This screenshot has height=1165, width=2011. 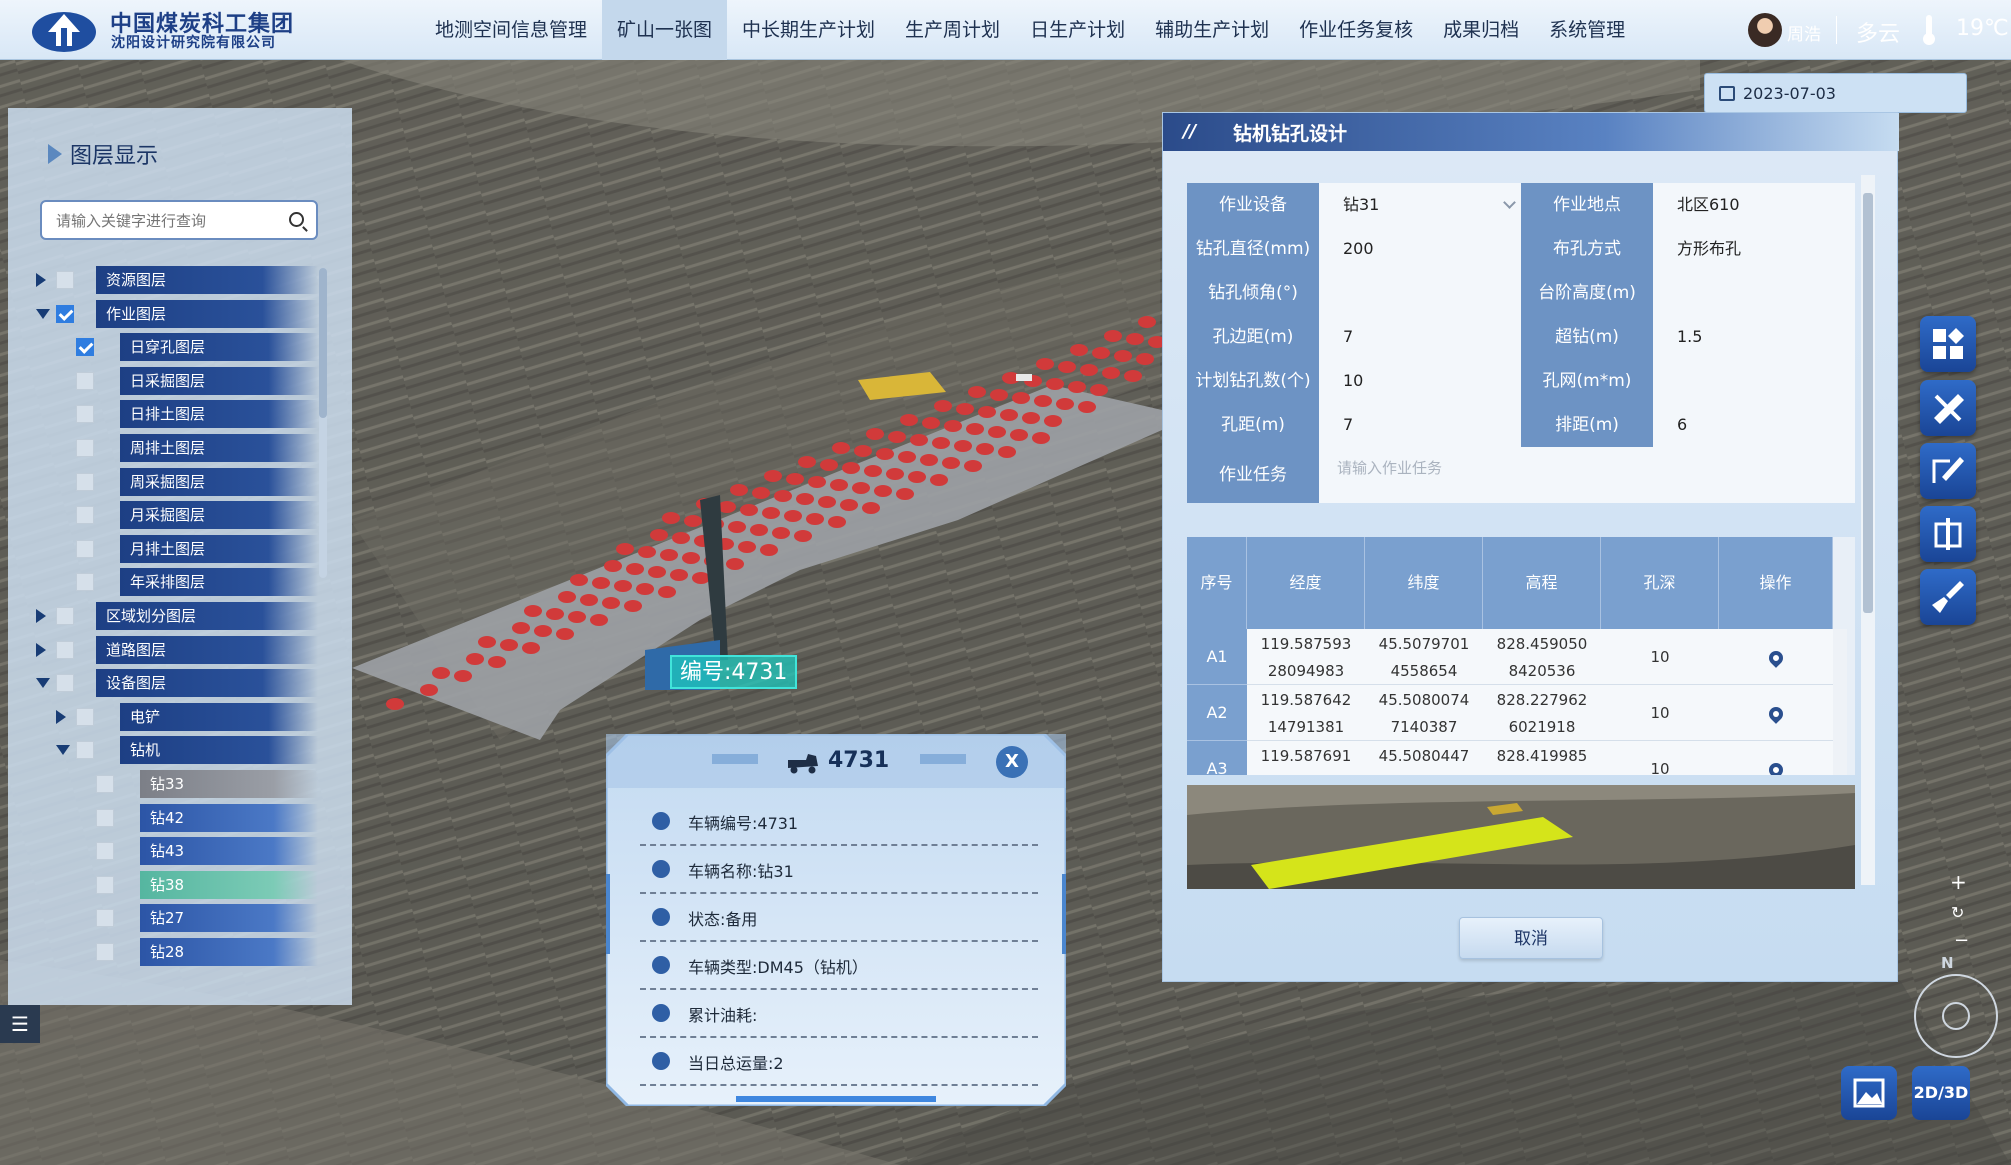 What do you see at coordinates (1660, 583) in the screenshot?
I see `table-header: 孔深` at bounding box center [1660, 583].